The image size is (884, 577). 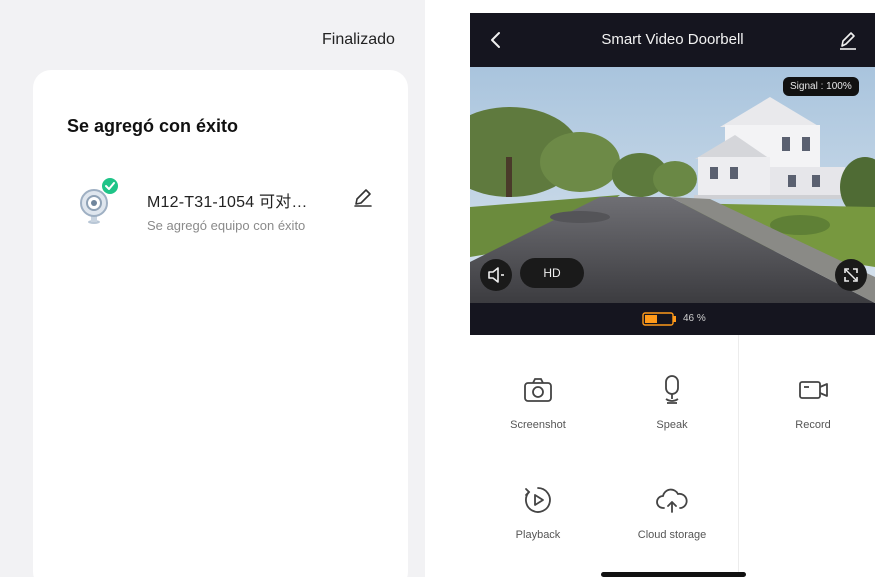 I want to click on done-button: Finalizado, so click(x=358, y=40).